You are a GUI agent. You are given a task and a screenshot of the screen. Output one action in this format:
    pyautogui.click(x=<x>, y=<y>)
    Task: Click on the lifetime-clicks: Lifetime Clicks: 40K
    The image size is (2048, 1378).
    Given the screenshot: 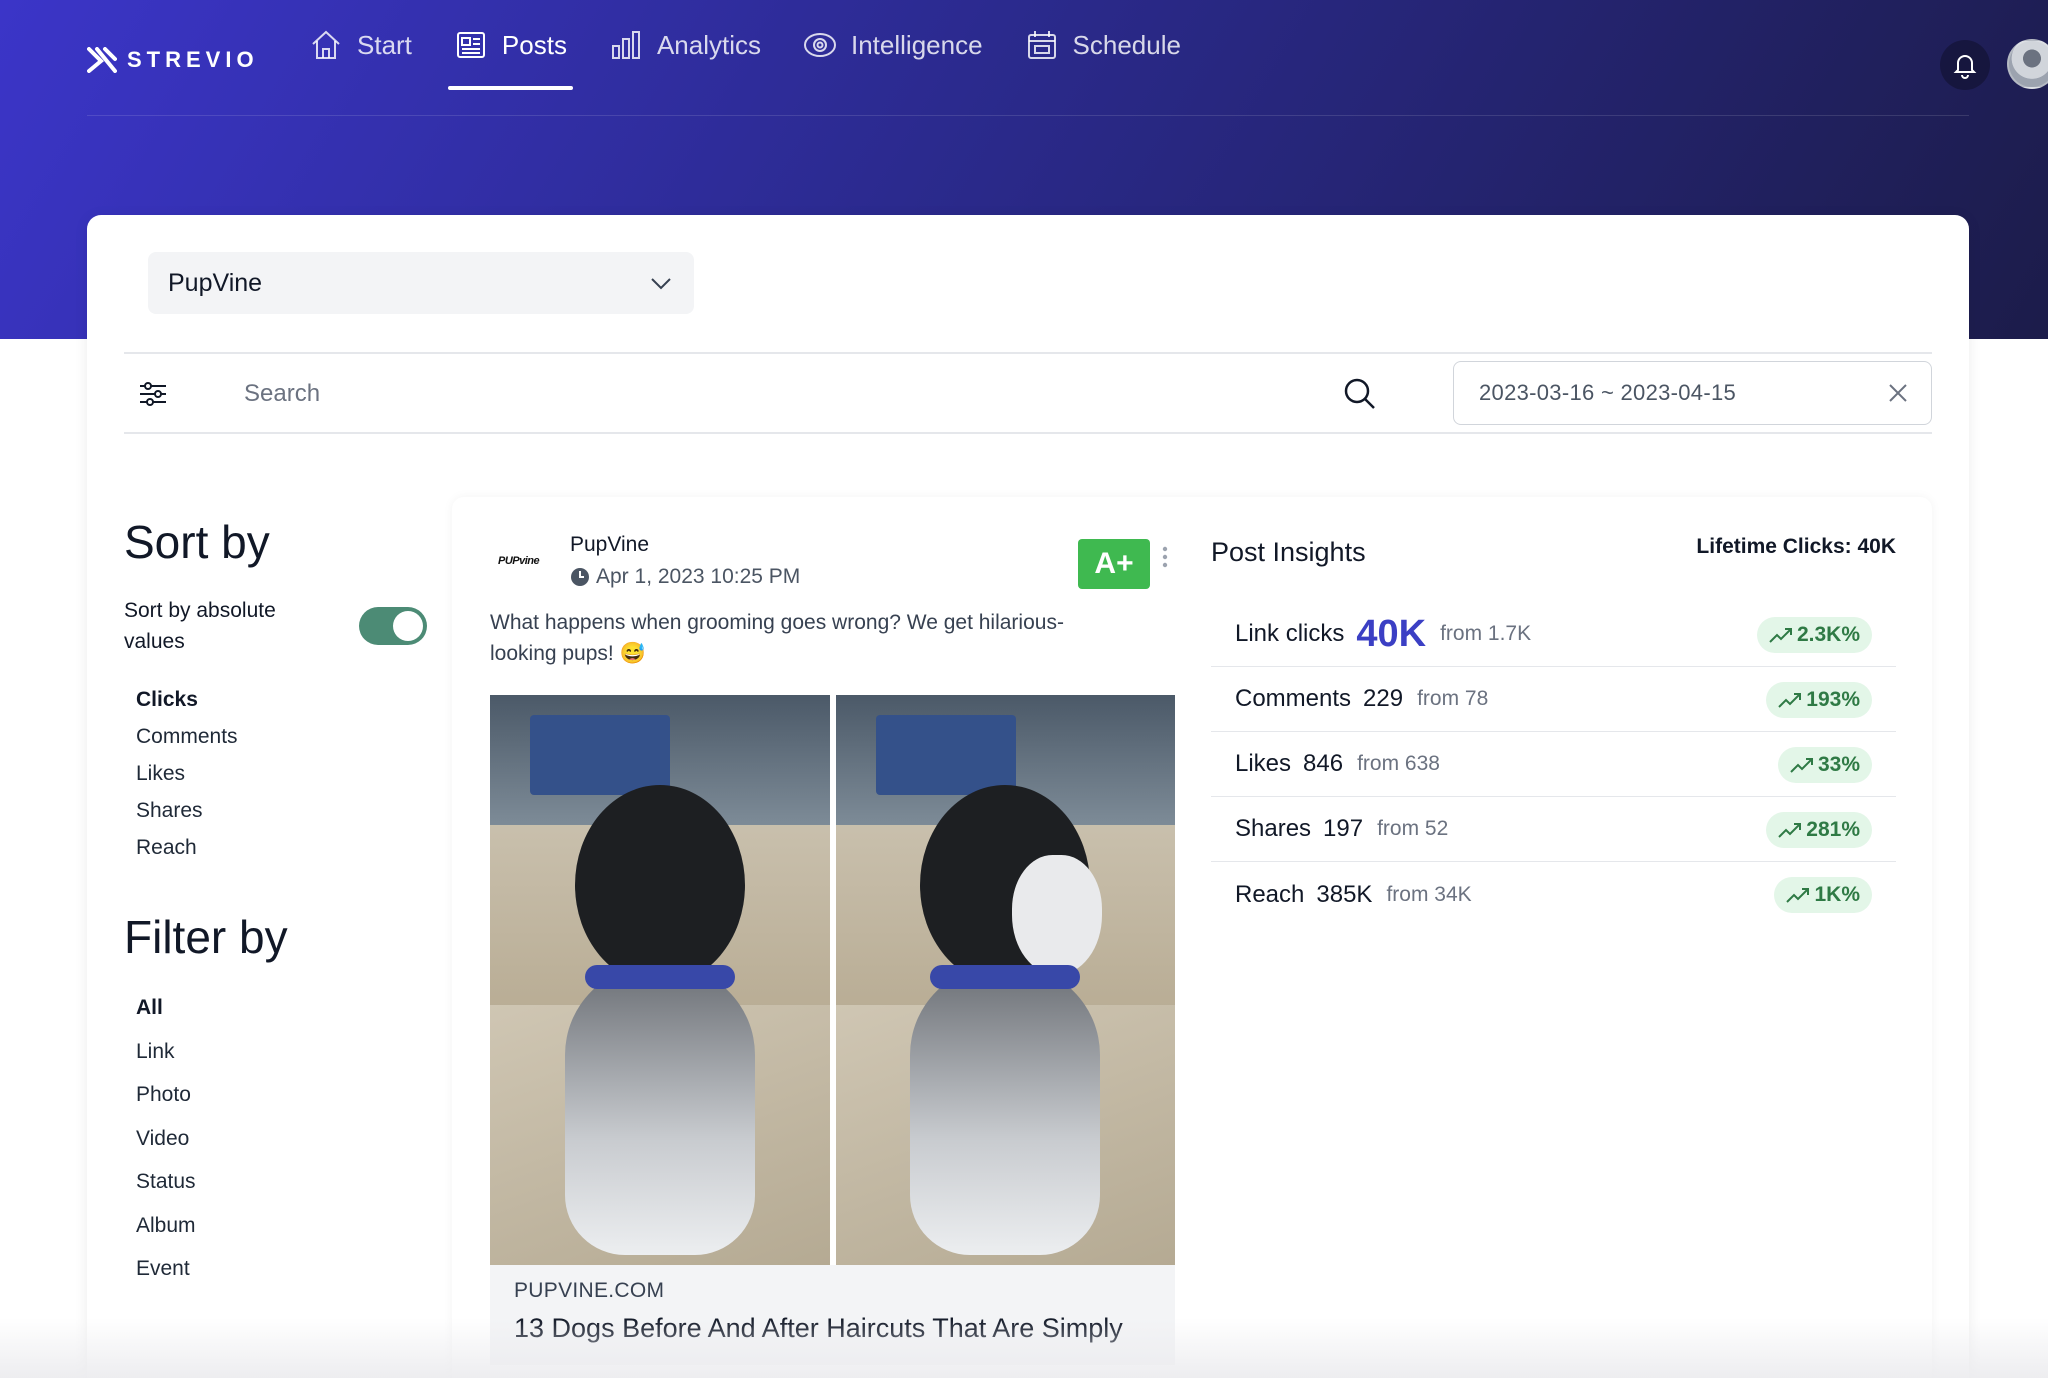 What is the action you would take?
    pyautogui.click(x=1796, y=546)
    